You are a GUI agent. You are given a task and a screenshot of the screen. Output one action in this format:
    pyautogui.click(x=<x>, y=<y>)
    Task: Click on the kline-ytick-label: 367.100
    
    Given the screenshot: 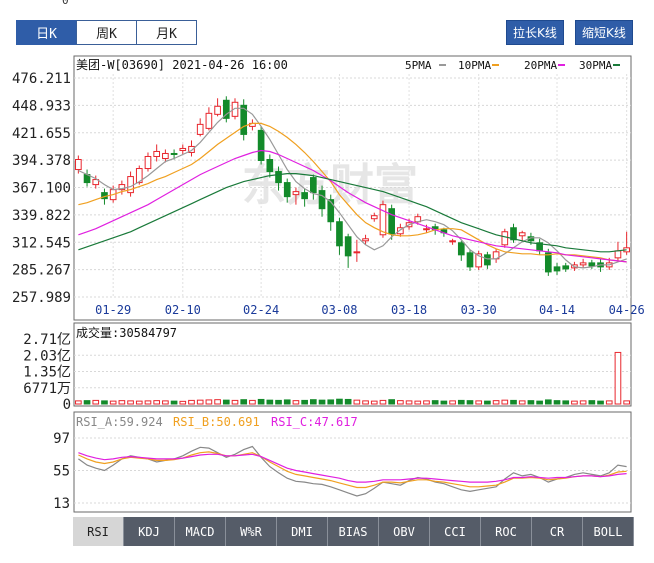 What is the action you would take?
    pyautogui.click(x=41, y=189)
    